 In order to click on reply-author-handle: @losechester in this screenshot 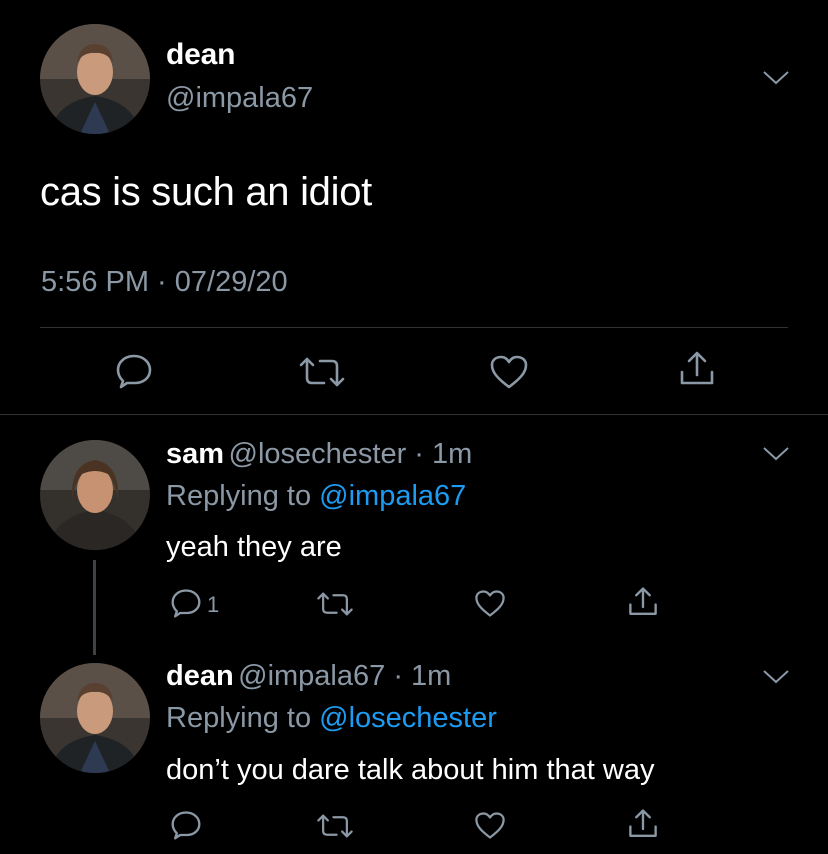, I will do `click(318, 454)`.